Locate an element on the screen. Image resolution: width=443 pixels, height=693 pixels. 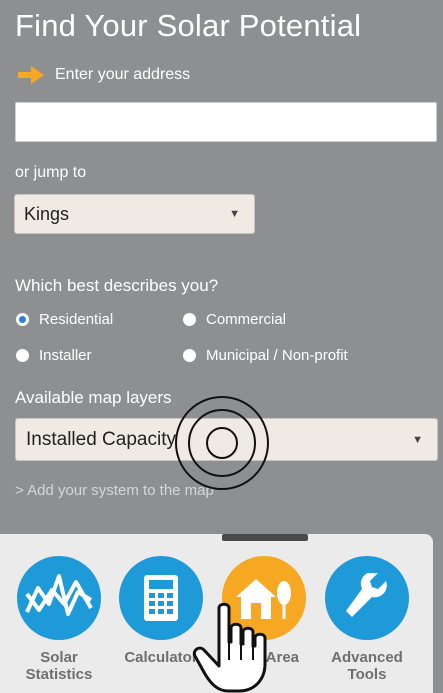
address-label-row: Enter your address is located at coordinates (103, 75).